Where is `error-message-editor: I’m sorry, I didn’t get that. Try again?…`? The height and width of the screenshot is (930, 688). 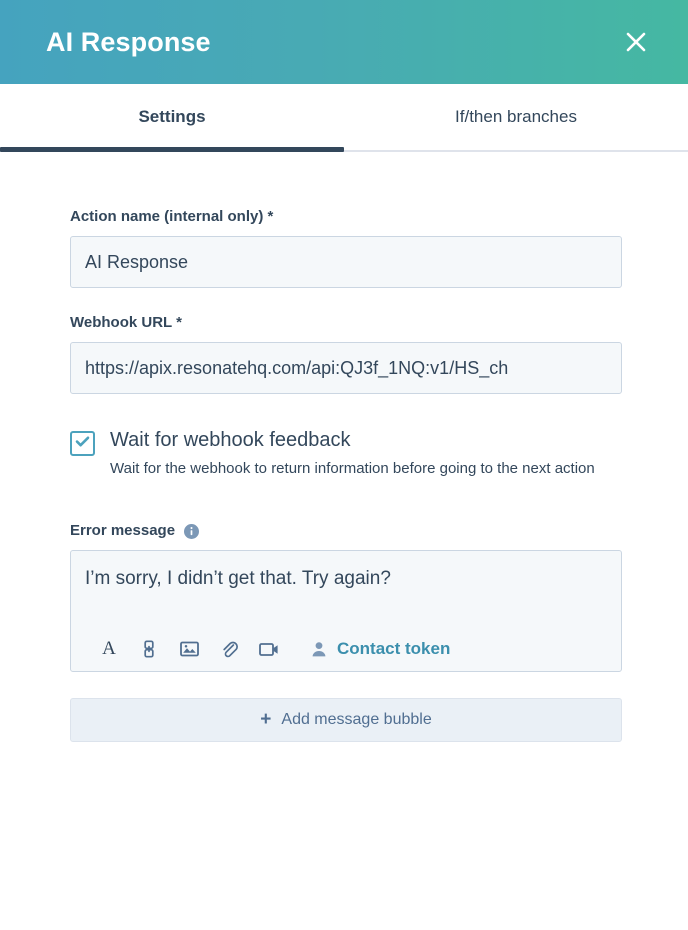
error-message-editor: I’m sorry, I didn’t get that. Try again?… is located at coordinates (346, 611).